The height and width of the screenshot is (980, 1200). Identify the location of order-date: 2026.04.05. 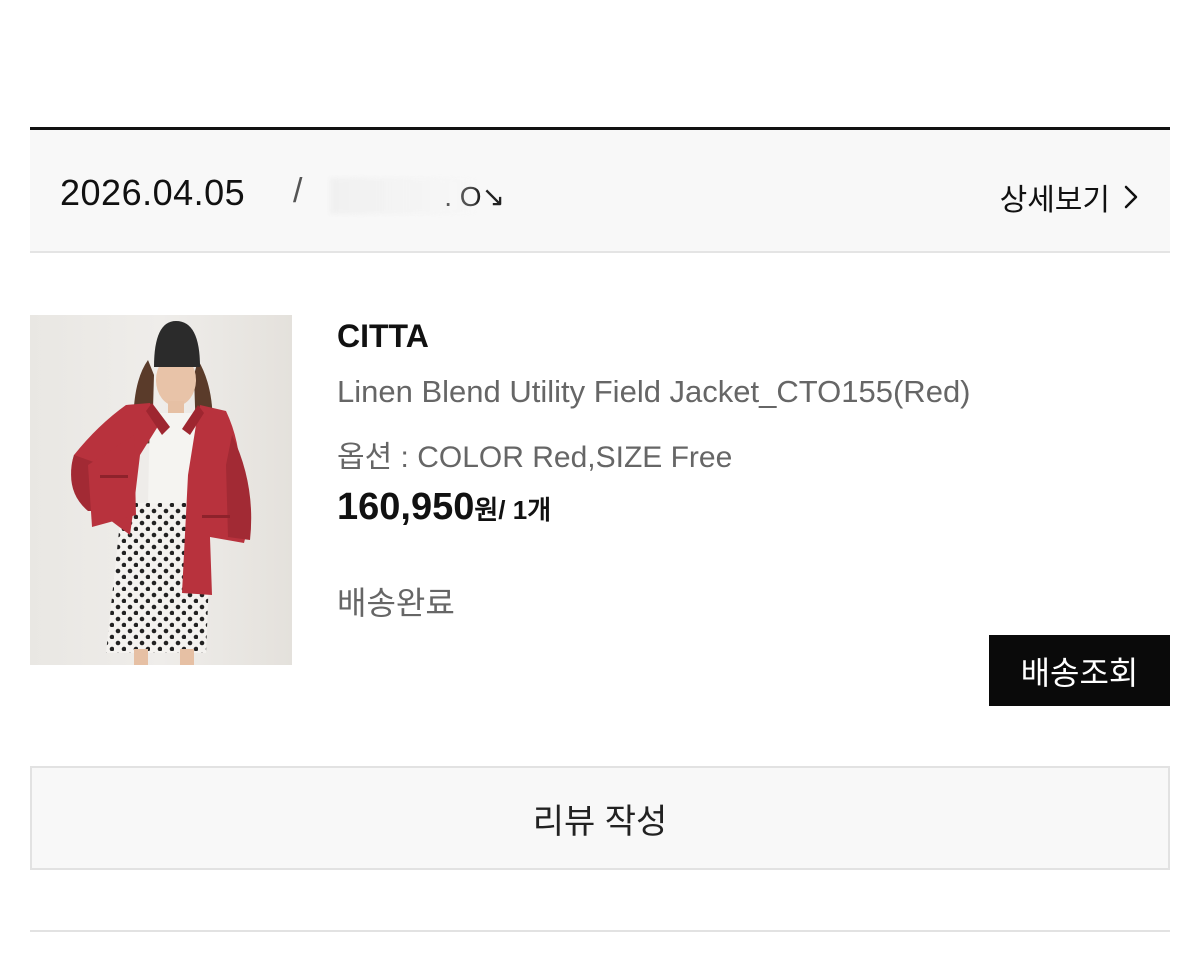
(153, 192).